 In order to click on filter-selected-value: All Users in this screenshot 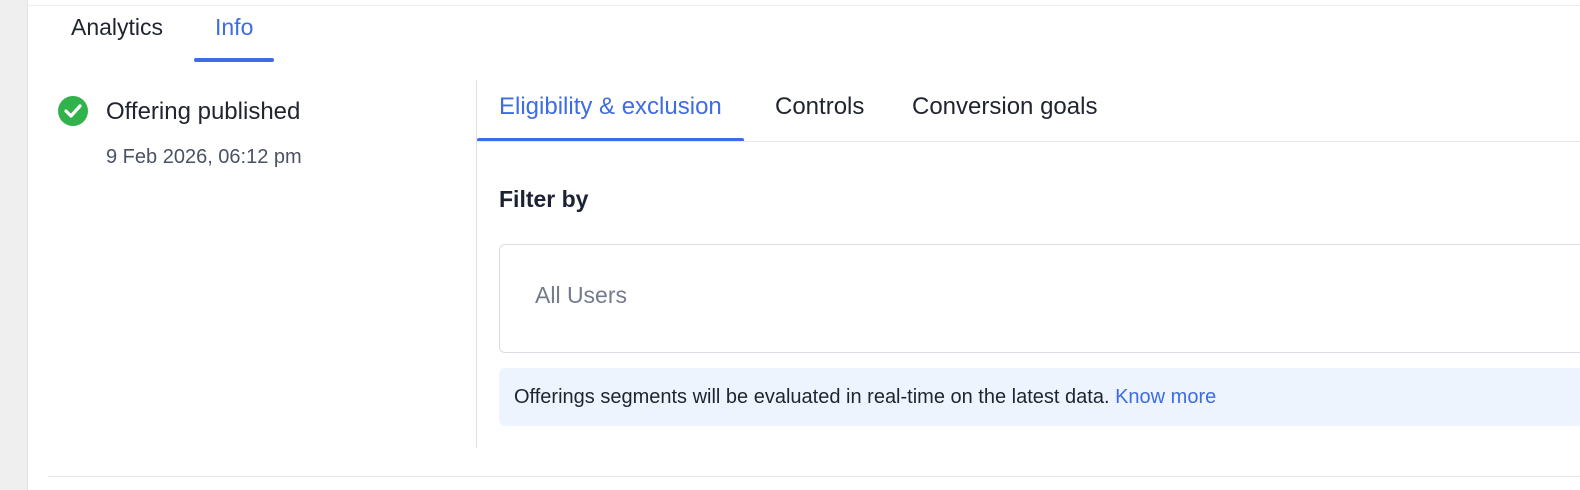, I will do `click(581, 295)`.